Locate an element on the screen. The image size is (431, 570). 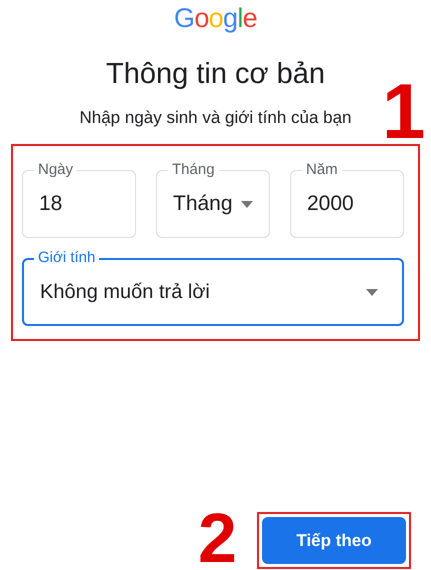
next-button: Tiếp theo is located at coordinates (334, 540).